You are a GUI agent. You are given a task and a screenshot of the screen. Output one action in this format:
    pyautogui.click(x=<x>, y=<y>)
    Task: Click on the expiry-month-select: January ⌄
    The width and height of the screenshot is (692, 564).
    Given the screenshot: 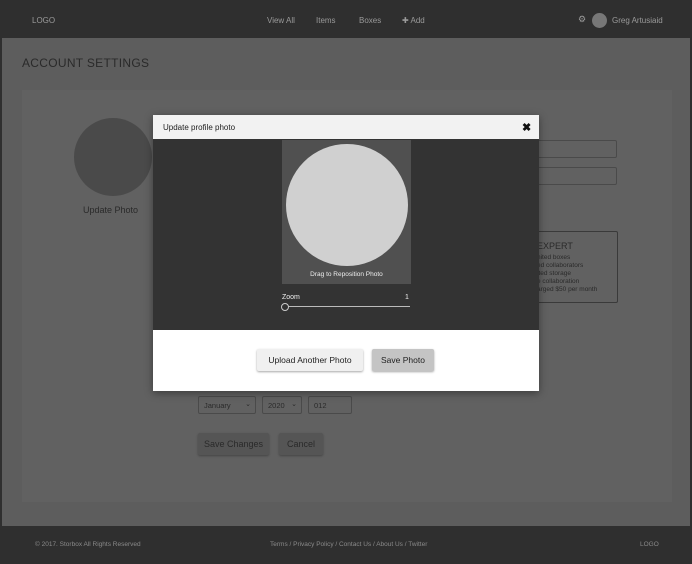 What is the action you would take?
    pyautogui.click(x=227, y=405)
    